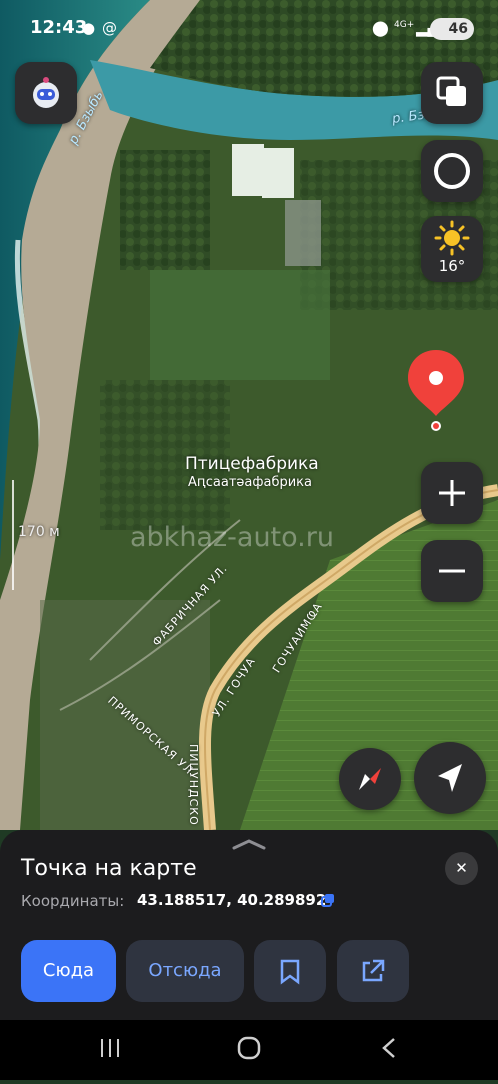 This screenshot has height=1084, width=498. What do you see at coordinates (13, 535) in the screenshot?
I see `scale-bar` at bounding box center [13, 535].